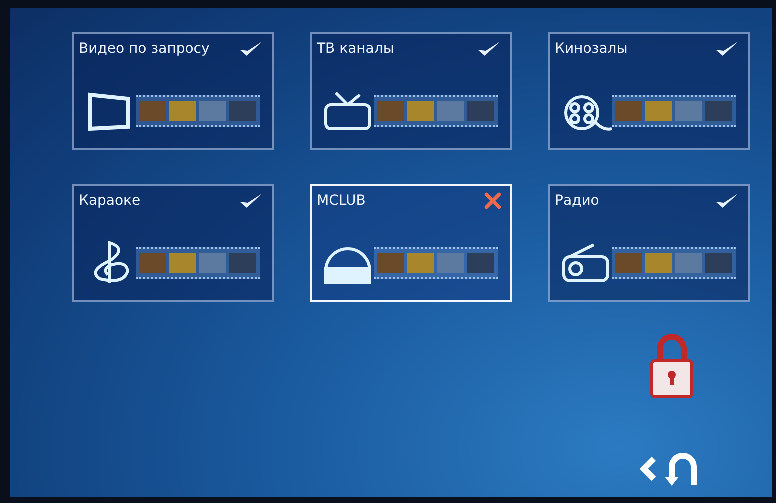  Describe the element at coordinates (649, 243) in the screenshot. I see `service-tile: Радио` at that location.